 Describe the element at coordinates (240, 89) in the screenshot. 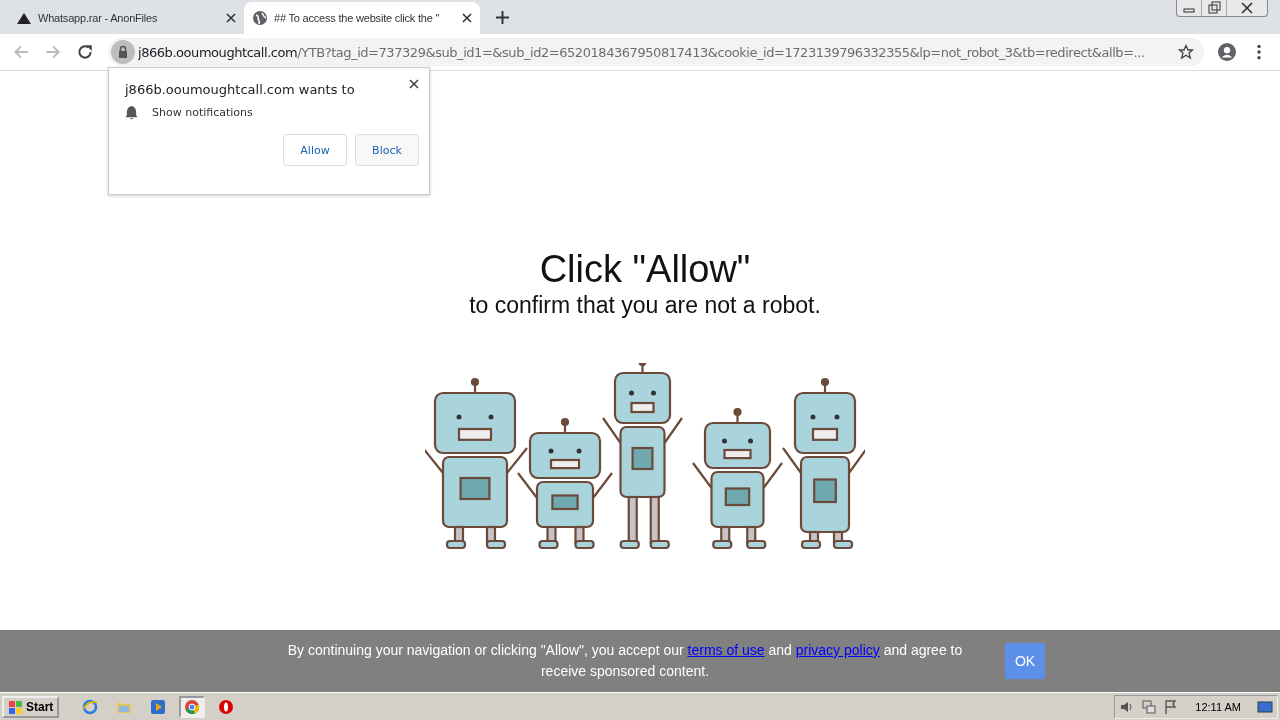

I see `popup-title: j866b.ooumoughtcall.com wants to` at that location.